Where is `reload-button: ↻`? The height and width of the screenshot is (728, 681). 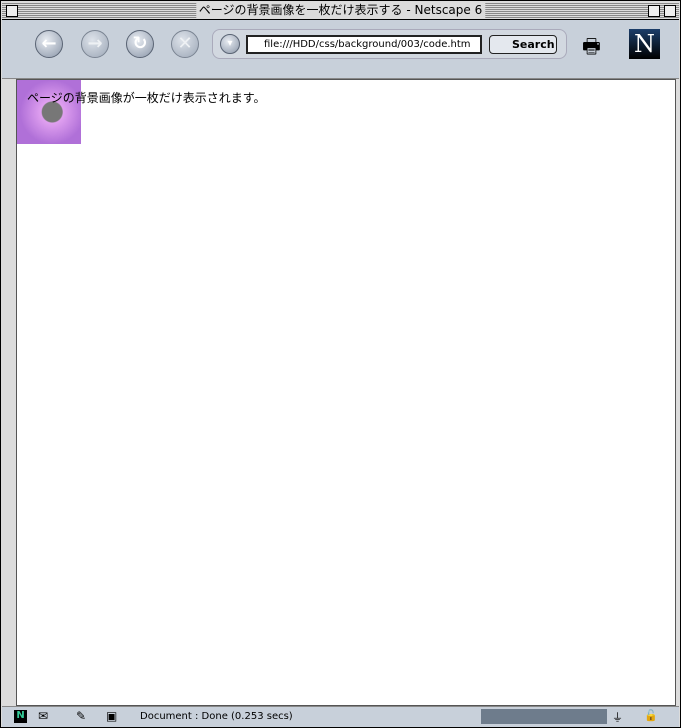 reload-button: ↻ is located at coordinates (140, 44).